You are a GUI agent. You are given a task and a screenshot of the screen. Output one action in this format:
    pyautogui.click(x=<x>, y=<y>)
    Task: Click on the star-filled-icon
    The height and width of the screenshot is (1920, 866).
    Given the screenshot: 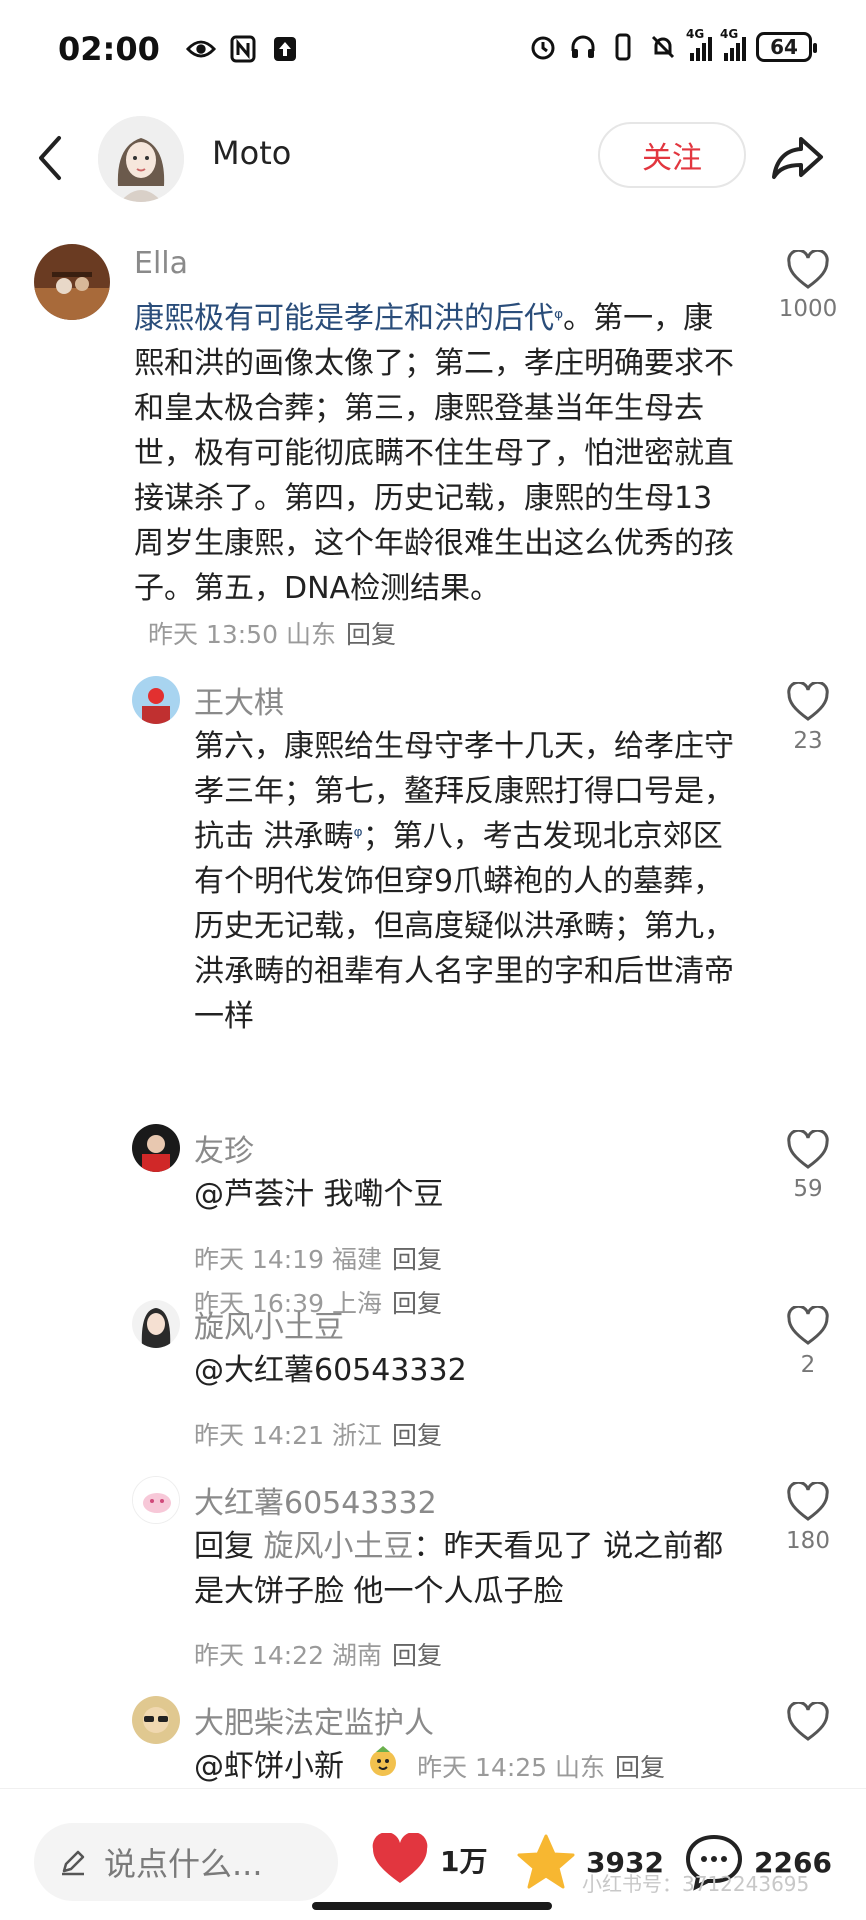 What is the action you would take?
    pyautogui.click(x=546, y=1861)
    